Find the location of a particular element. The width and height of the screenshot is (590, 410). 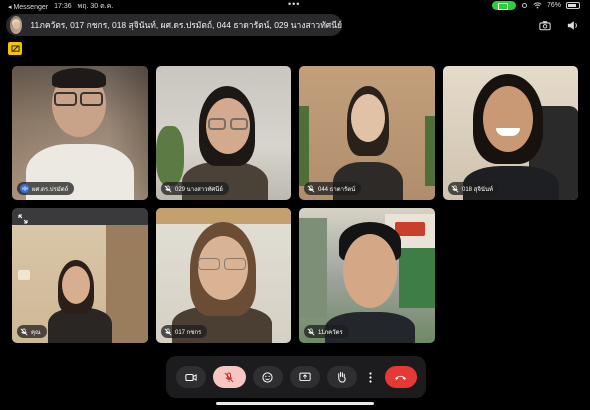

camera-button is located at coordinates (190, 377).